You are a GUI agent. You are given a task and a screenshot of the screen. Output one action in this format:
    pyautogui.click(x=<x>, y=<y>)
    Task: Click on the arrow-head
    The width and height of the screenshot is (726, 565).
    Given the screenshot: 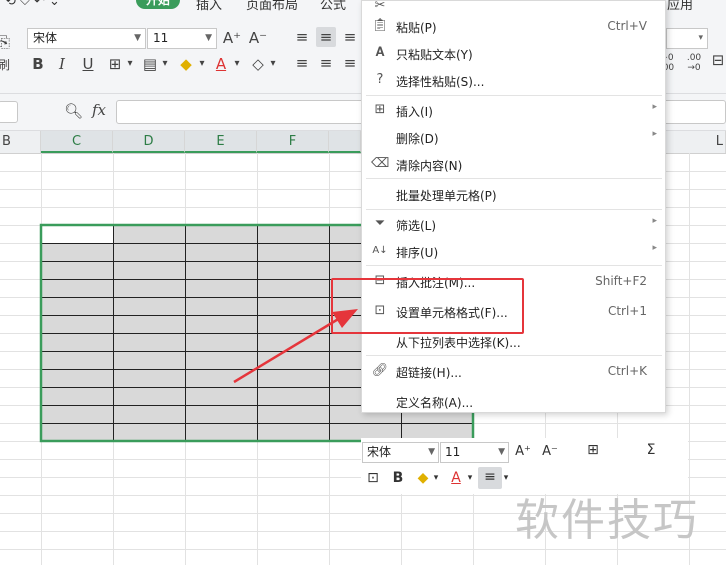 What is the action you would take?
    pyautogui.click(x=345, y=318)
    